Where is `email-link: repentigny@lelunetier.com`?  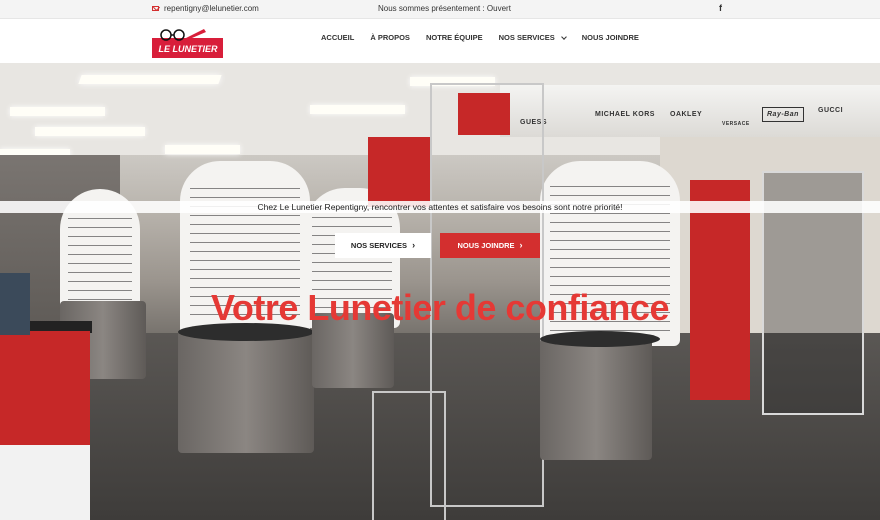 email-link: repentigny@lelunetier.com is located at coordinates (205, 8).